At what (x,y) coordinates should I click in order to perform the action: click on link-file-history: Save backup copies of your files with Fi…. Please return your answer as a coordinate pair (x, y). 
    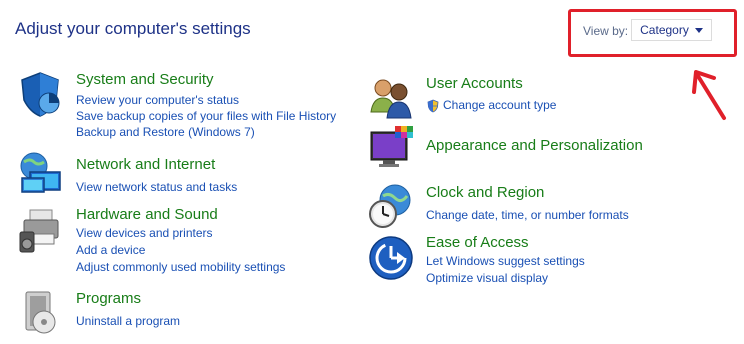
    Looking at the image, I should click on (206, 116).